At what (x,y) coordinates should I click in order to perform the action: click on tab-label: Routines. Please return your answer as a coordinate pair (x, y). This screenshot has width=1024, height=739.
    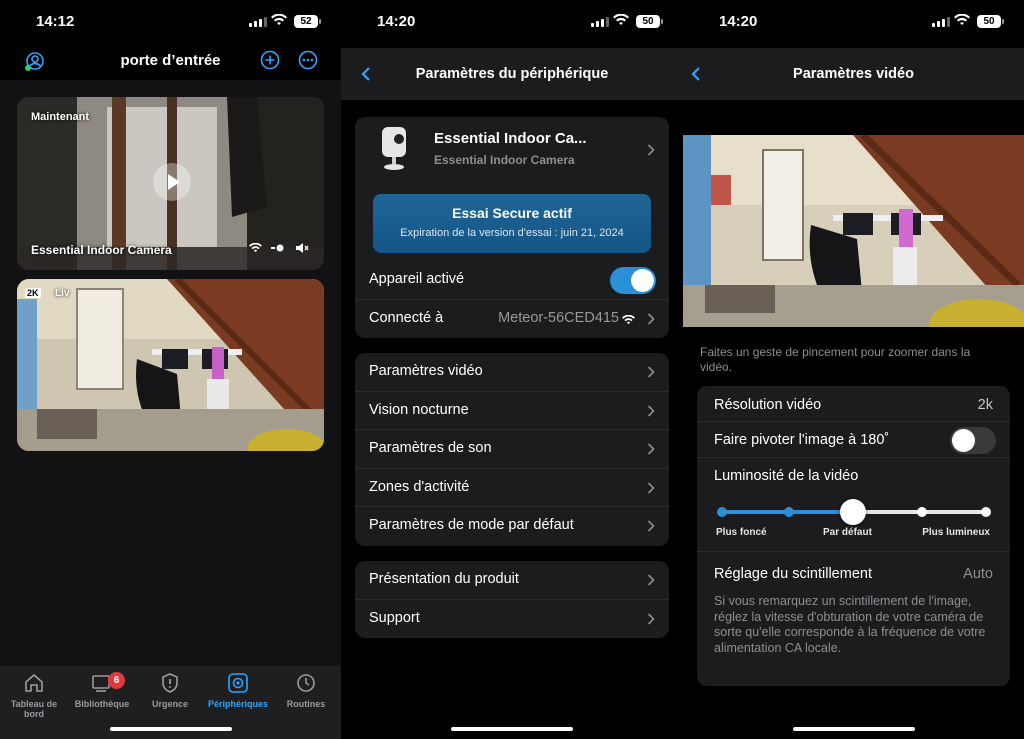
    Looking at the image, I should click on (306, 704).